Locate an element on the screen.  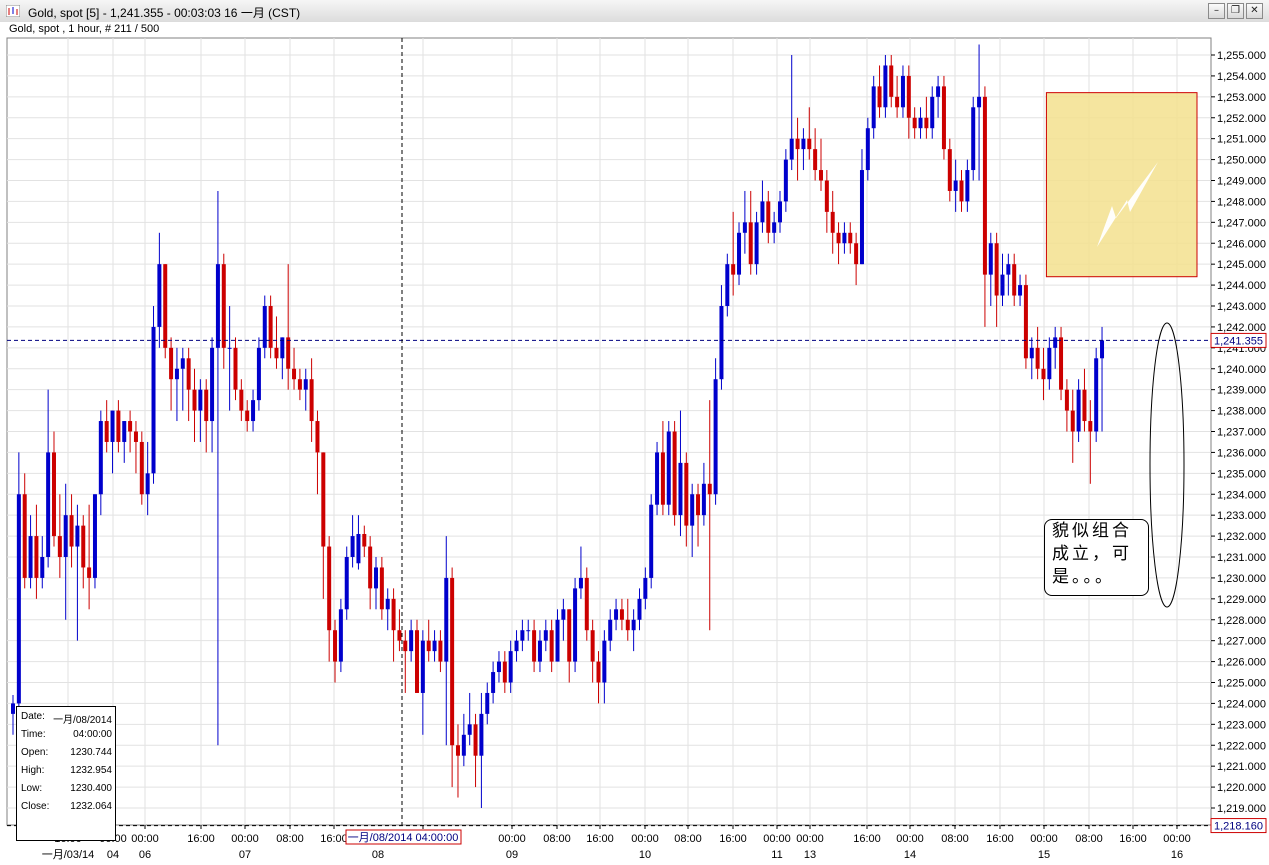
x-date-label: 04 is located at coordinates (113, 855).